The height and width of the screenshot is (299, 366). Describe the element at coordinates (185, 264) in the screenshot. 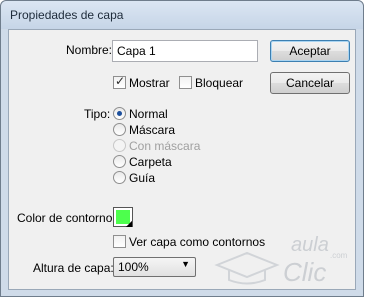

I see `chevron-down-icon: ▼` at that location.